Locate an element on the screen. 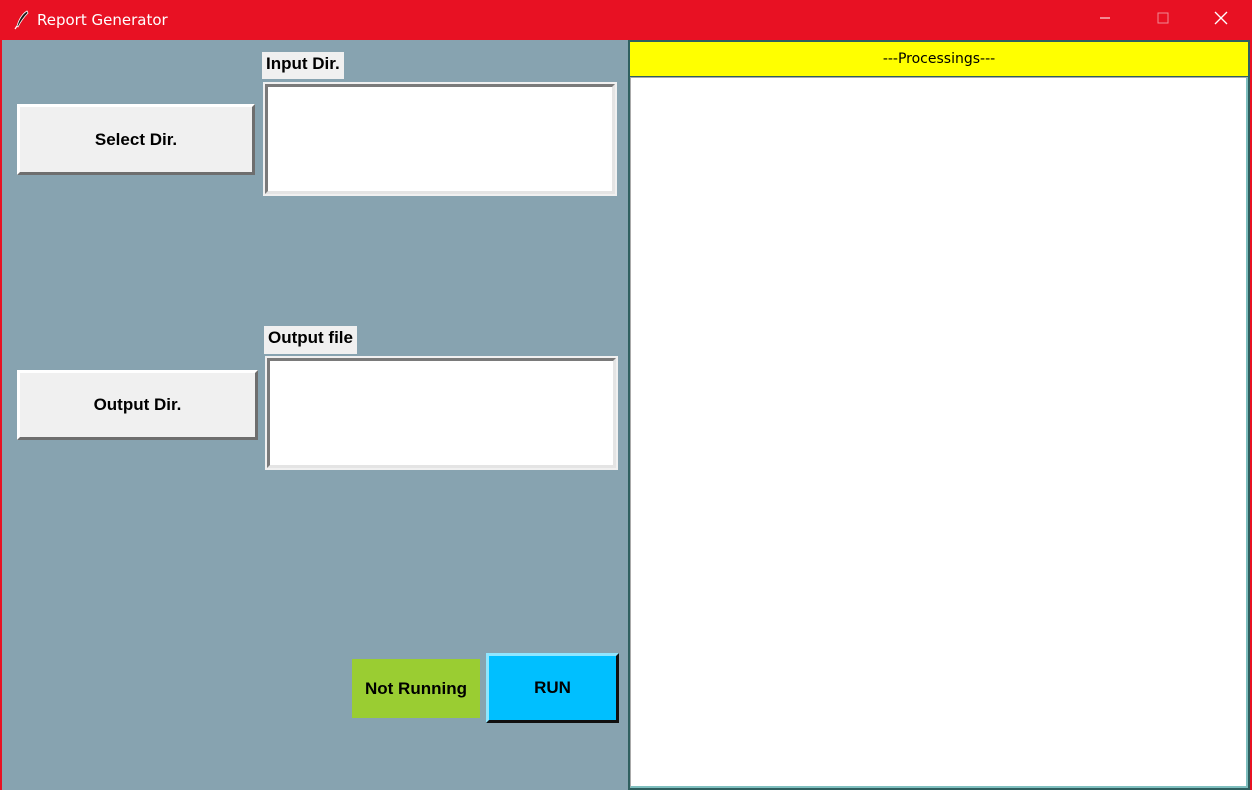 This screenshot has height=790, width=1252. feather-icon is located at coordinates (22, 20).